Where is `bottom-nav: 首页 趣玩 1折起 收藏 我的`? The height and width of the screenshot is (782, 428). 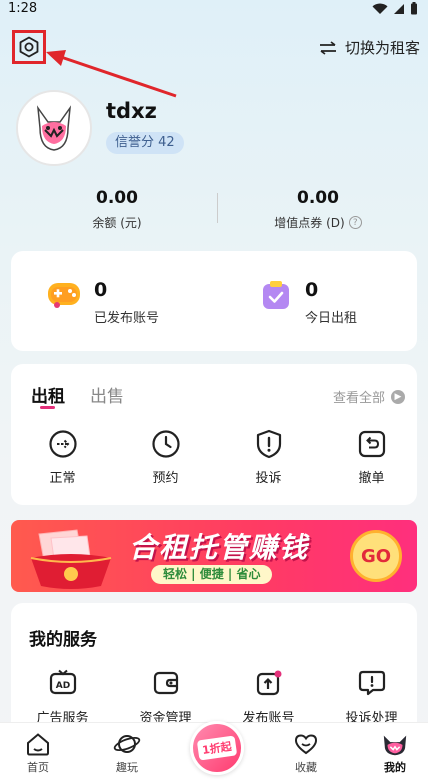 bottom-nav: 首页 趣玩 1折起 收藏 我的 is located at coordinates (214, 751).